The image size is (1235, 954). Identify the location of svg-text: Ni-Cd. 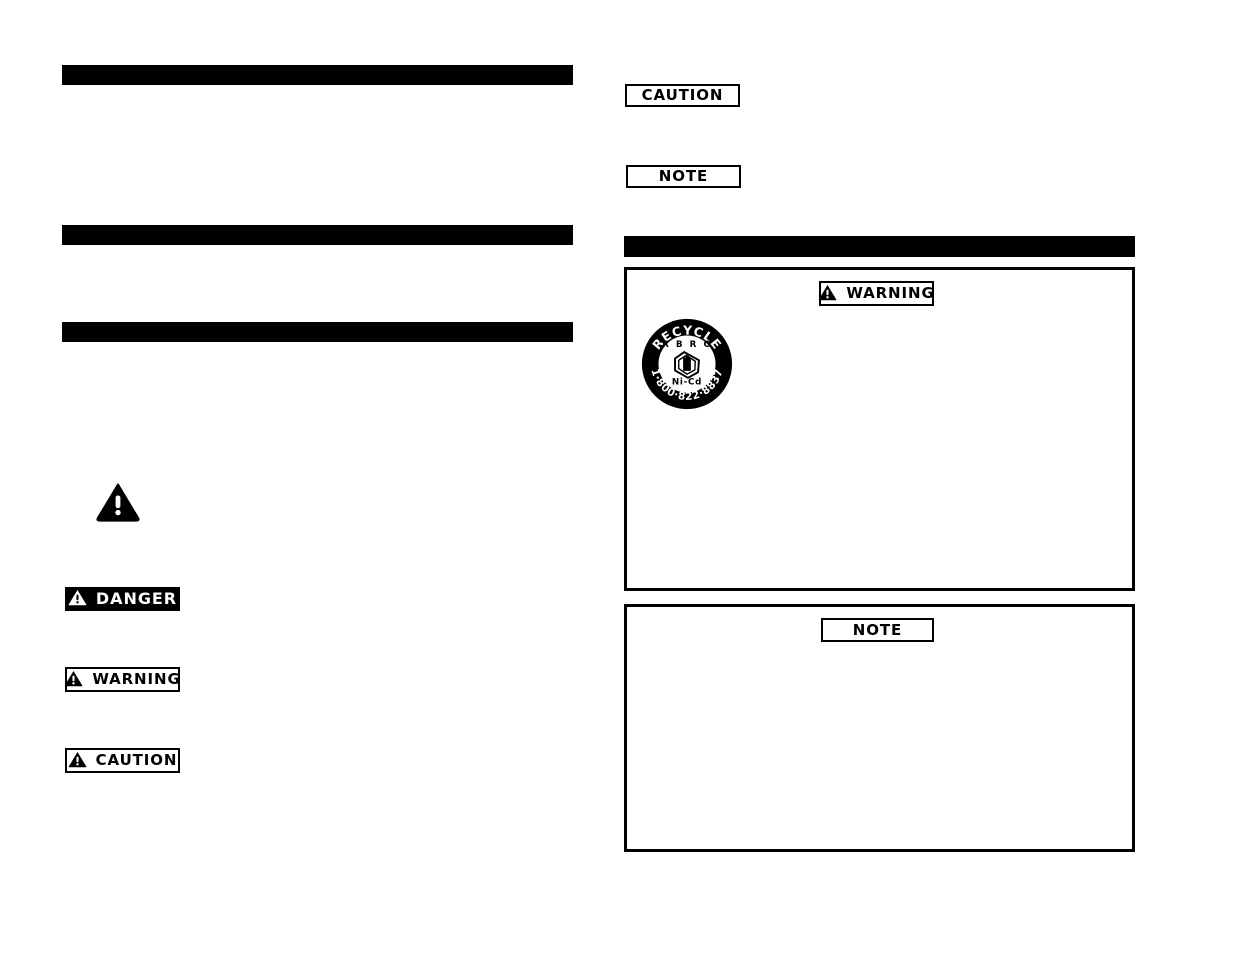
(687, 383).